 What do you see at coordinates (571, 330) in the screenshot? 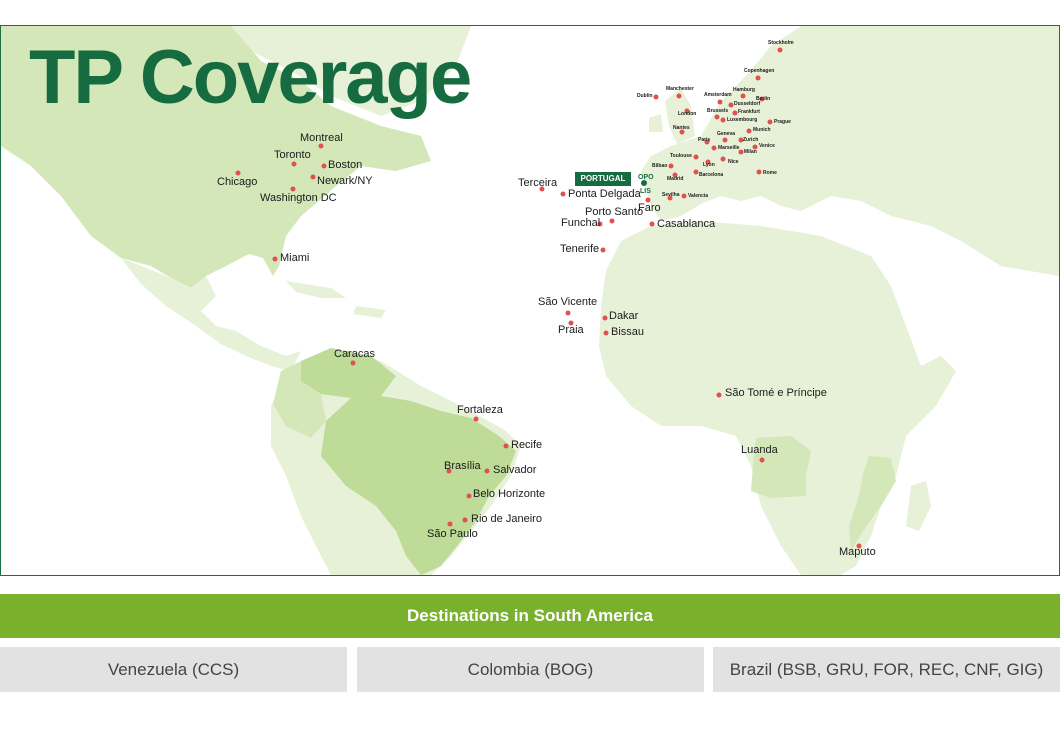
I see `city-label-praia: Praia` at bounding box center [571, 330].